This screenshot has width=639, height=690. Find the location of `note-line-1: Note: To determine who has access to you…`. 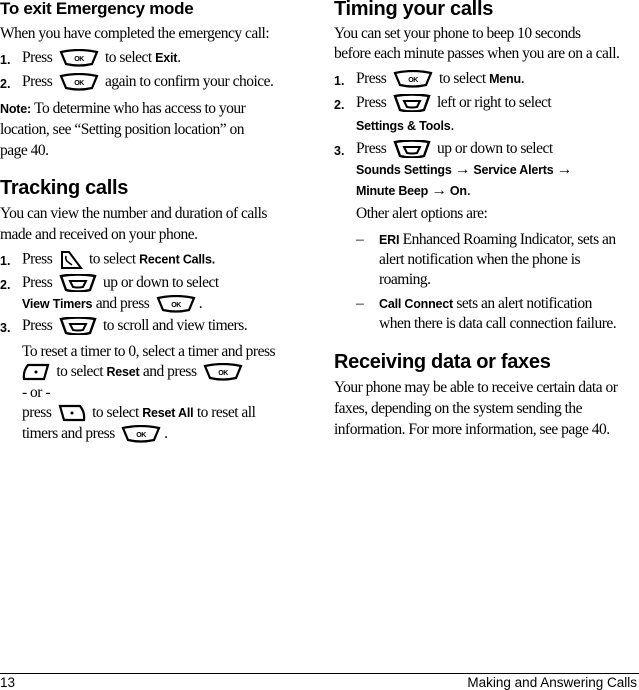

note-line-1: Note: To determine who has access to you… is located at coordinates (123, 109).